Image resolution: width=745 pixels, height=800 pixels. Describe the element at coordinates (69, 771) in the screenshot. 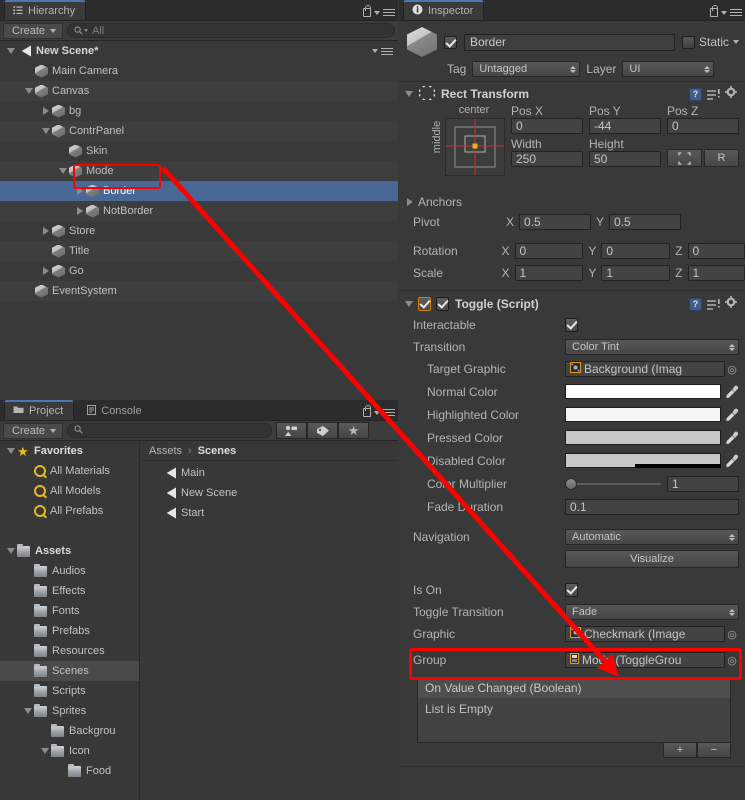

I see `project-tree-item-food: Food` at that location.